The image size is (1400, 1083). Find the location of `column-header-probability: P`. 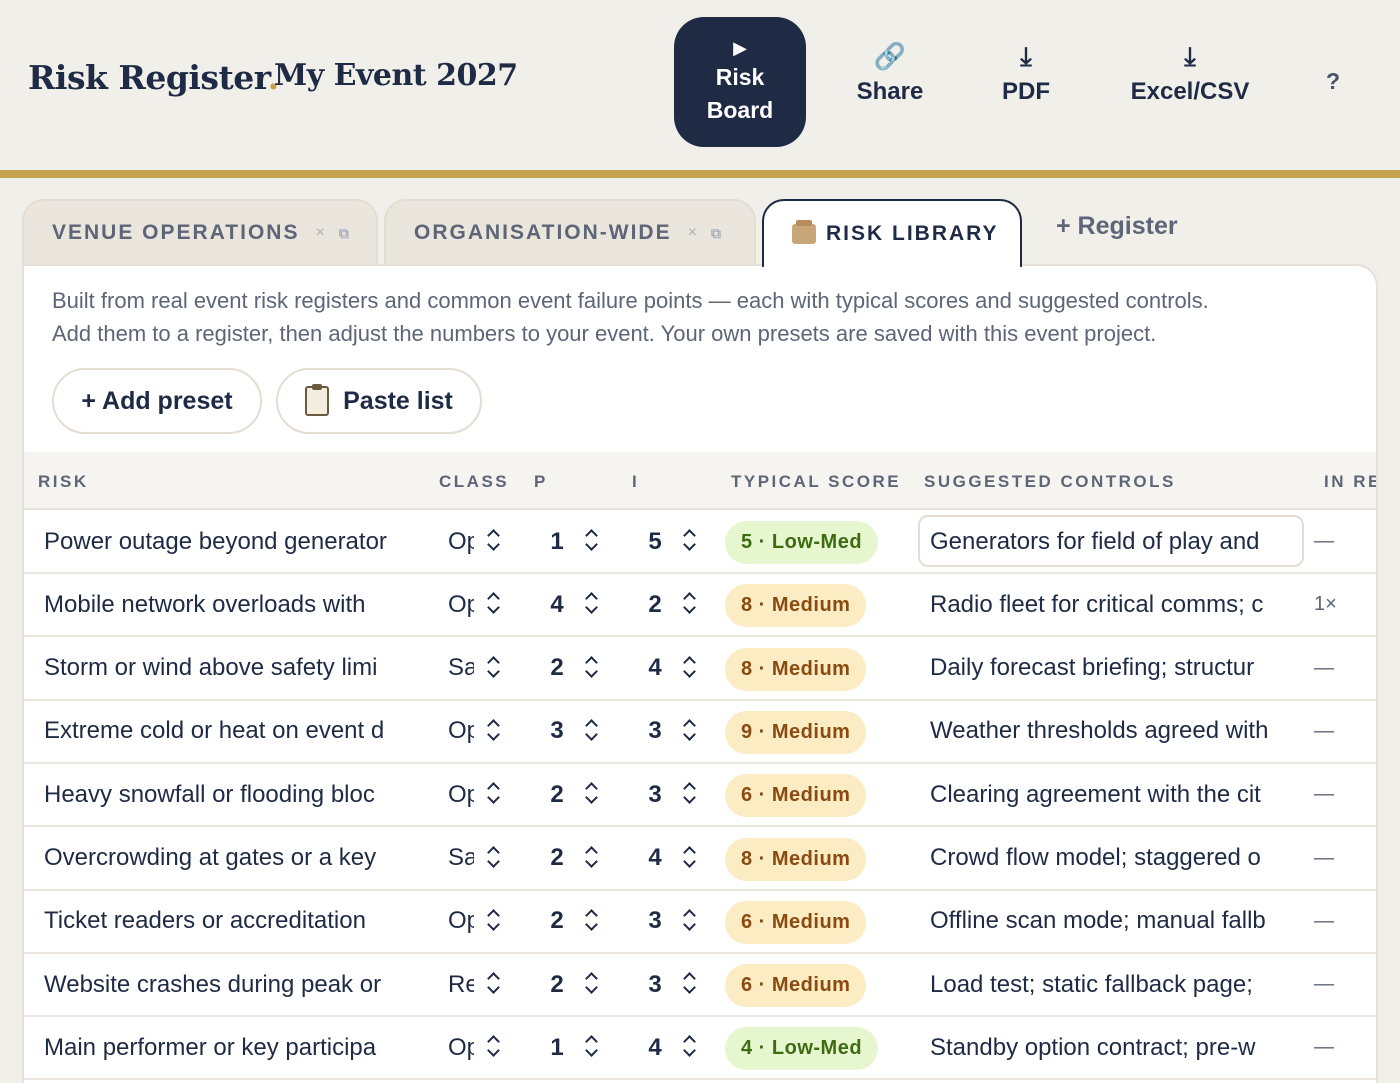

column-header-probability: P is located at coordinates (541, 482).